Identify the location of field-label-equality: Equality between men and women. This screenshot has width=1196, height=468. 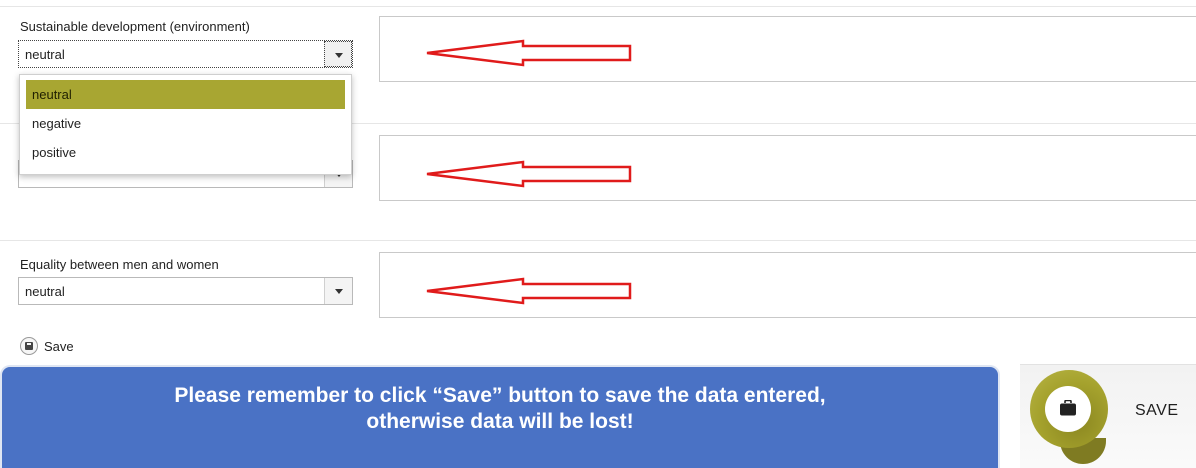
(119, 264).